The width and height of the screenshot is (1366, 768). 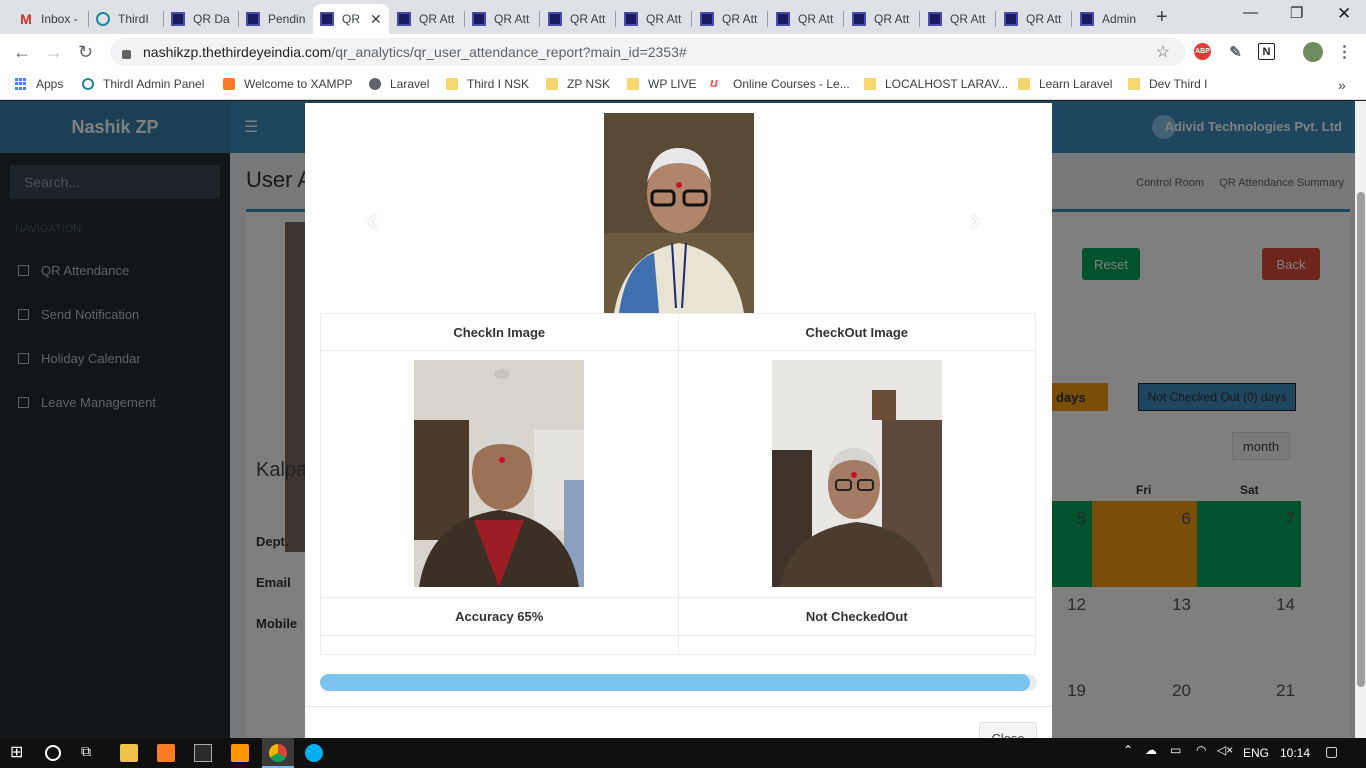 I want to click on bookmark-thirdi-nsk: Third I NSK, so click(x=487, y=84).